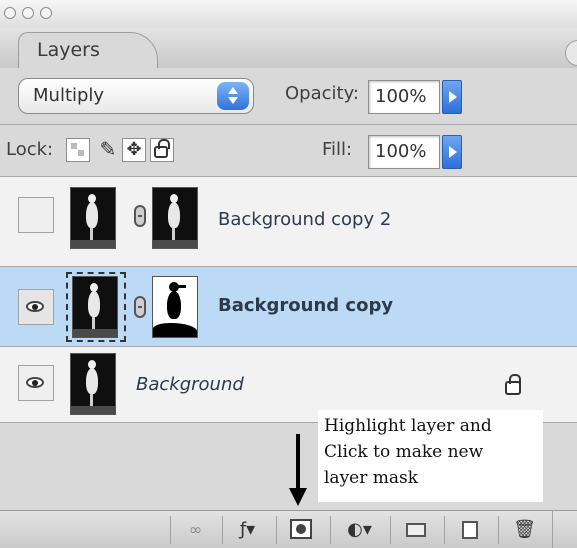 Image resolution: width=577 pixels, height=548 pixels. I want to click on adjustment-layer-icon: ◐▾, so click(359, 530).